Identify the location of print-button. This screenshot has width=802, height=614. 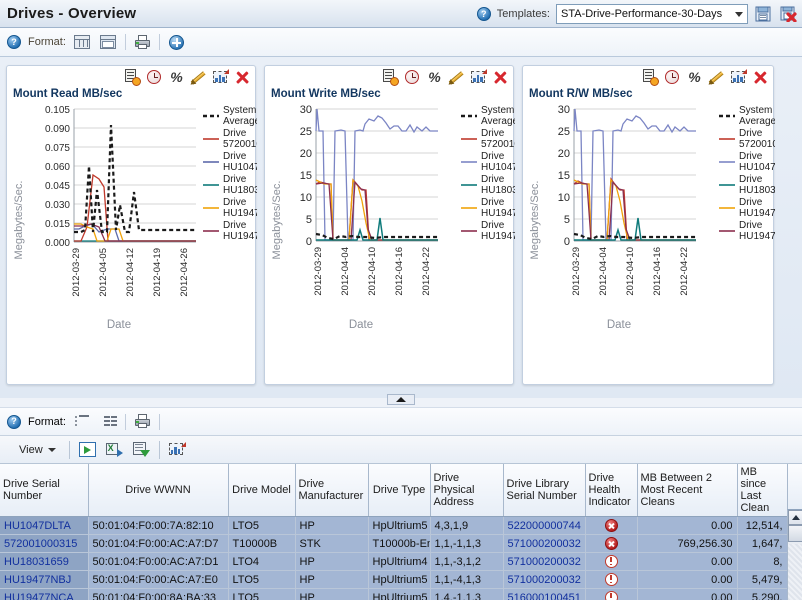
(142, 42).